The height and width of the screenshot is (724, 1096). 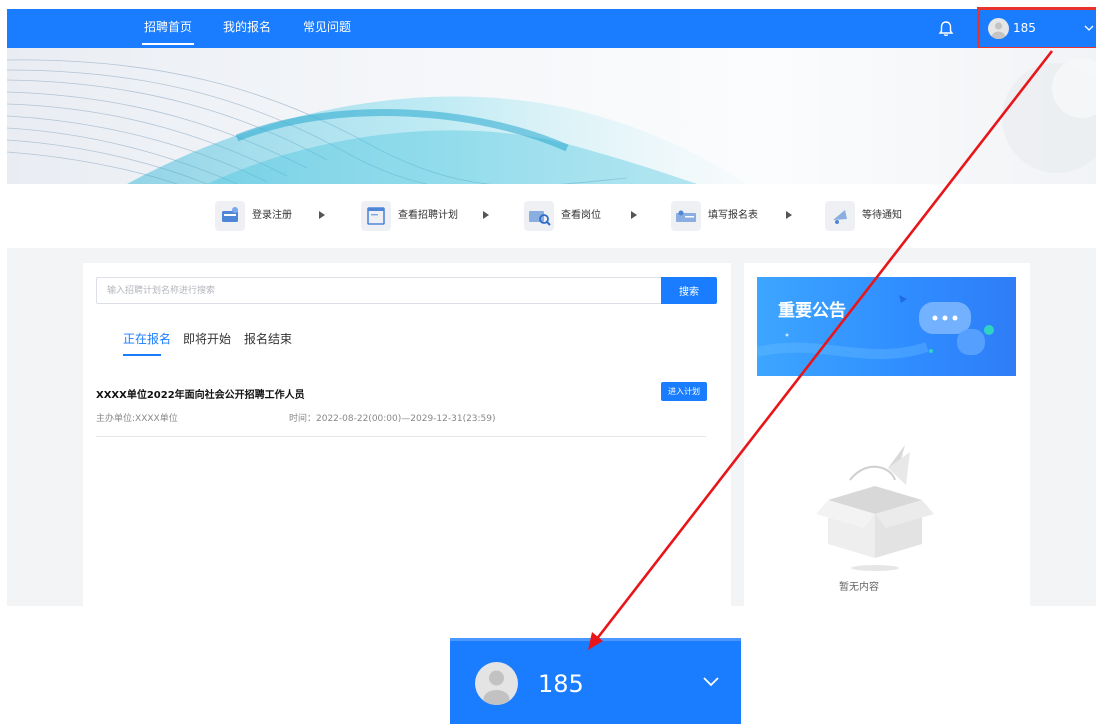 I want to click on tab-ended: 报名结束, so click(x=268, y=338).